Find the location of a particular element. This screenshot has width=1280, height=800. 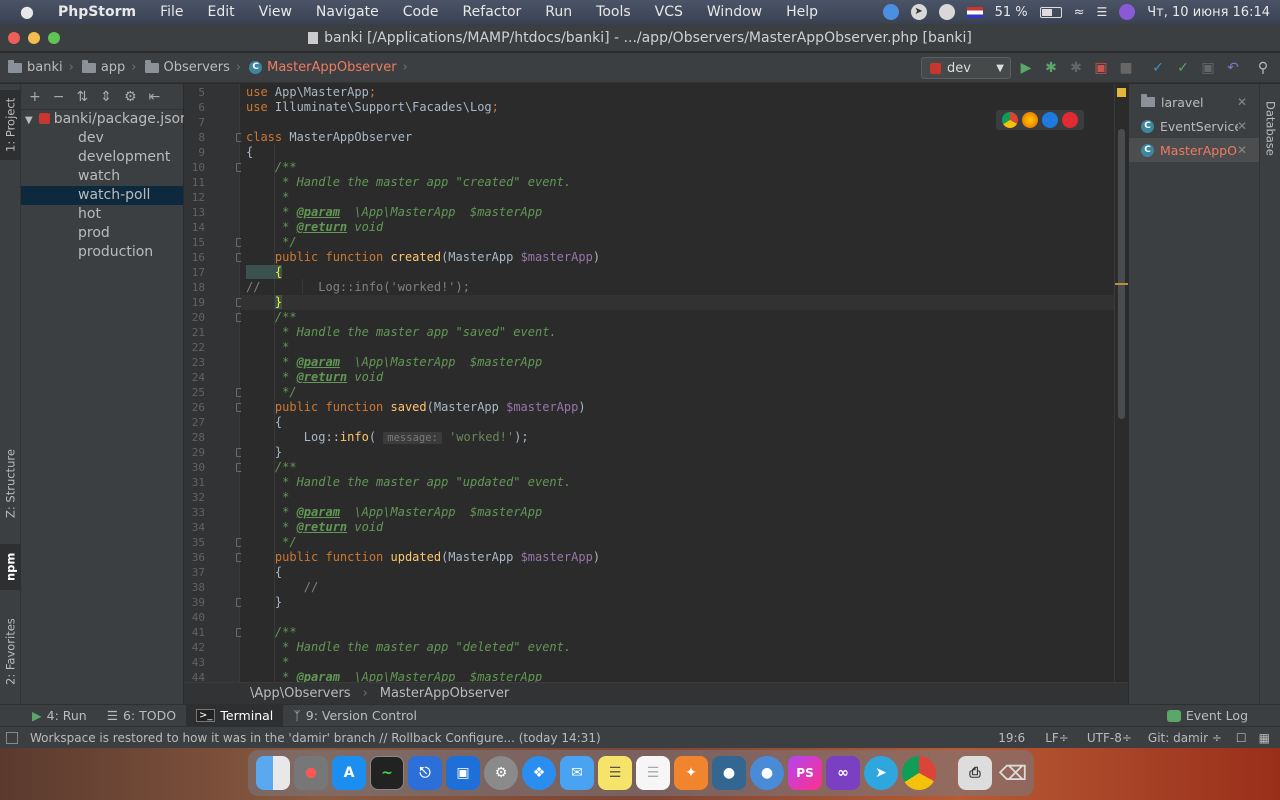

change-marker is located at coordinates (1121, 284).